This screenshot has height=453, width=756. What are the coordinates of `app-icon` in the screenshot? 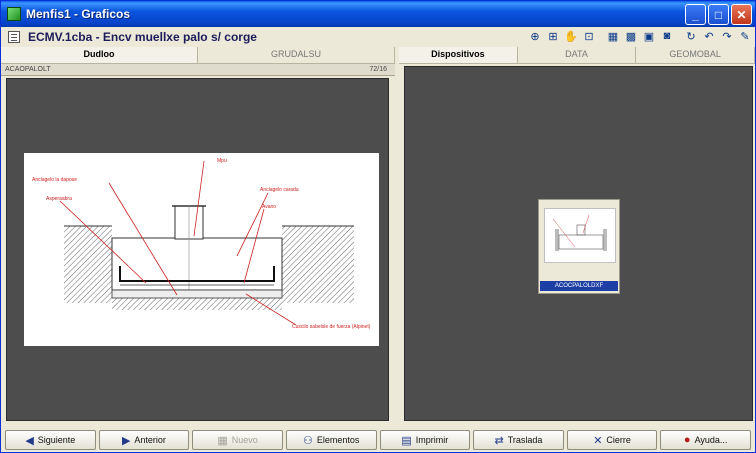 It's located at (14, 14).